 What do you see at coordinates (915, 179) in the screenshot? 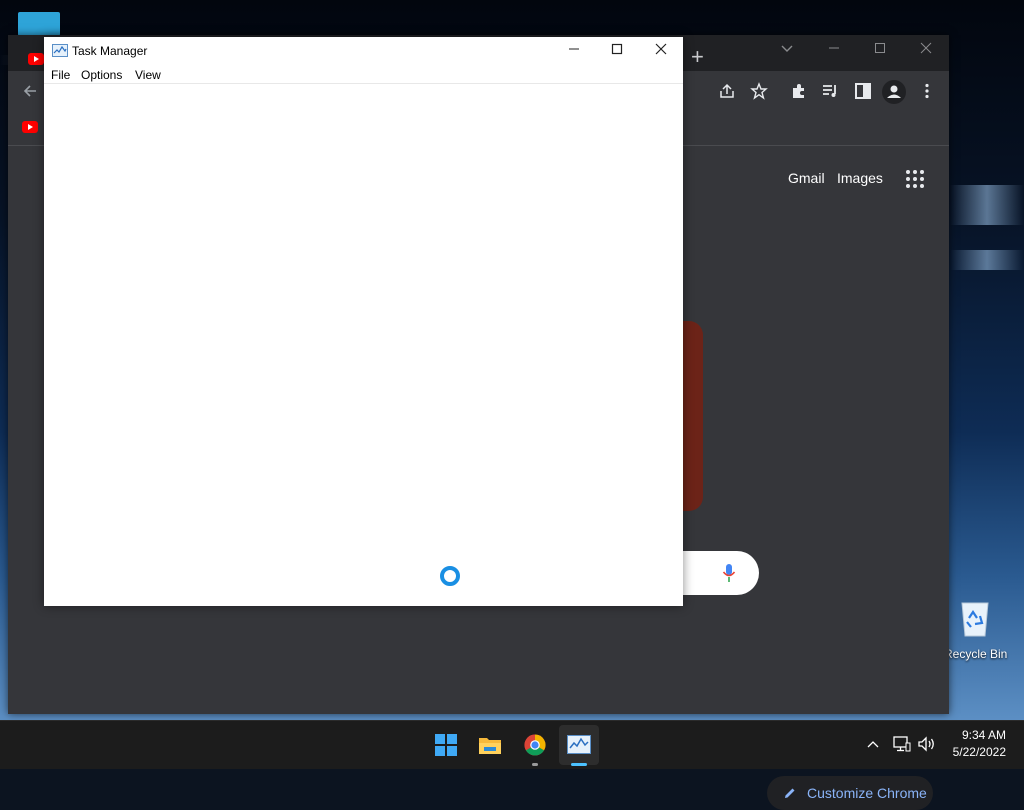
I see `google-apps-icon` at bounding box center [915, 179].